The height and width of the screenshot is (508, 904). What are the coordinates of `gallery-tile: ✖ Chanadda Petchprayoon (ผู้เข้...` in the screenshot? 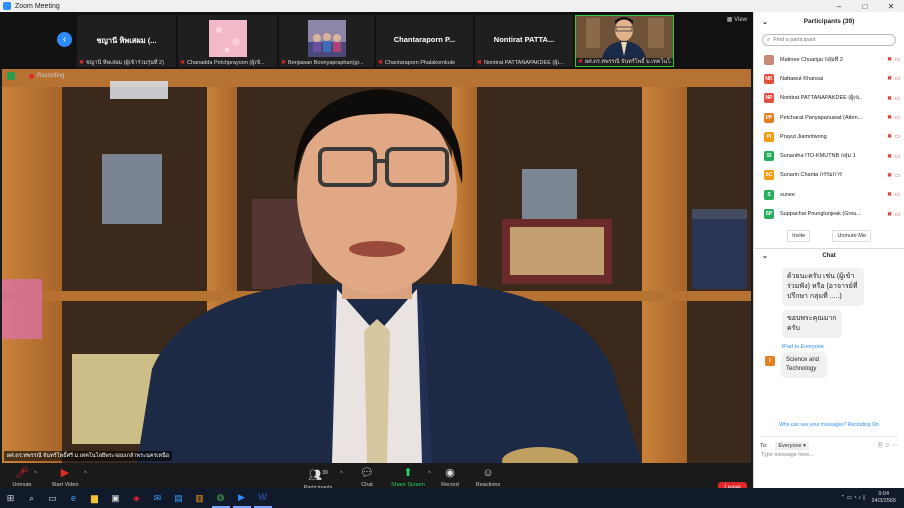 It's located at (227, 41).